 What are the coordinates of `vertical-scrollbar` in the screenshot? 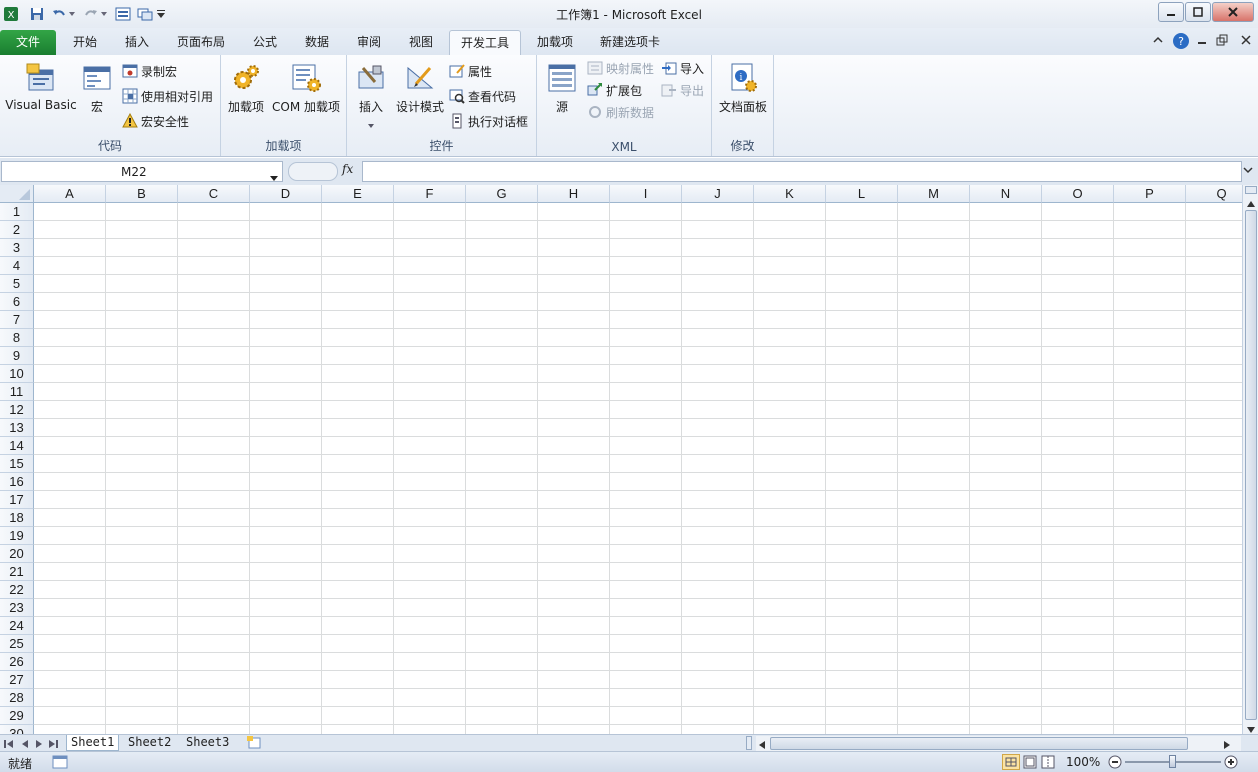 It's located at (1250, 459).